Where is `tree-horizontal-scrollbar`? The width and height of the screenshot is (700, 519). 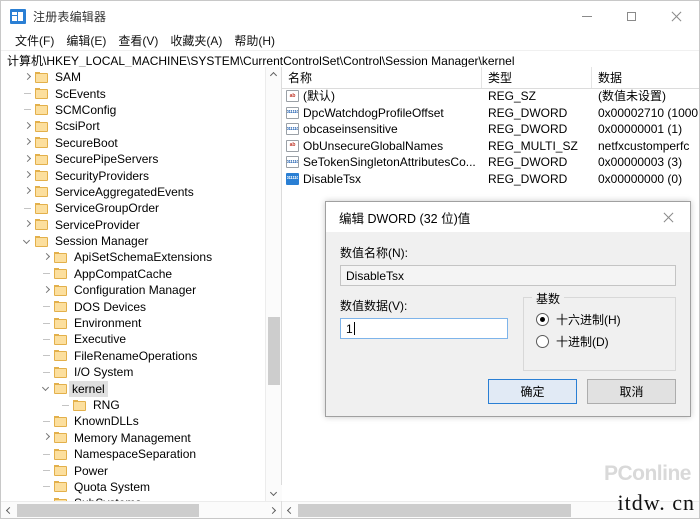 tree-horizontal-scrollbar is located at coordinates (141, 509).